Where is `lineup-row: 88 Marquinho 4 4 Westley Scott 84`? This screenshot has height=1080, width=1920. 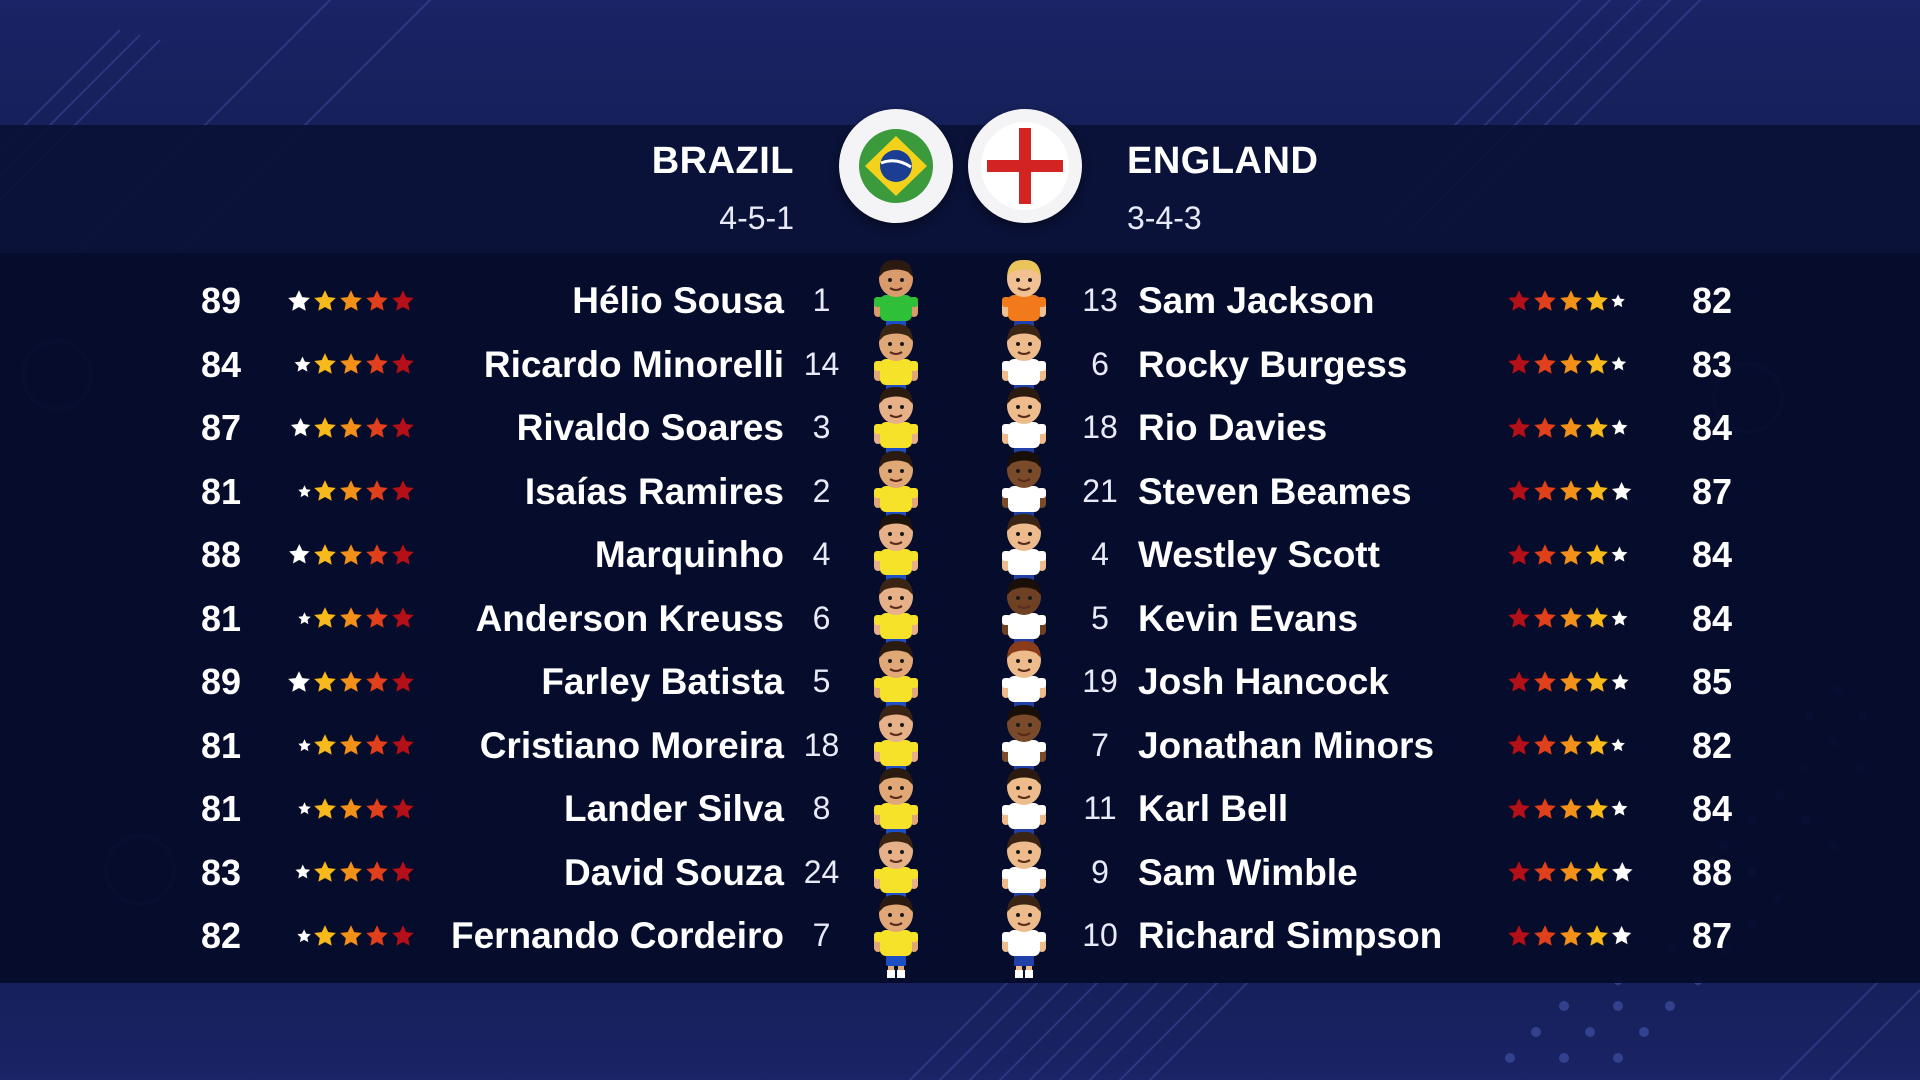 lineup-row: 88 Marquinho 4 4 Westley Scott 84 is located at coordinates (960, 555).